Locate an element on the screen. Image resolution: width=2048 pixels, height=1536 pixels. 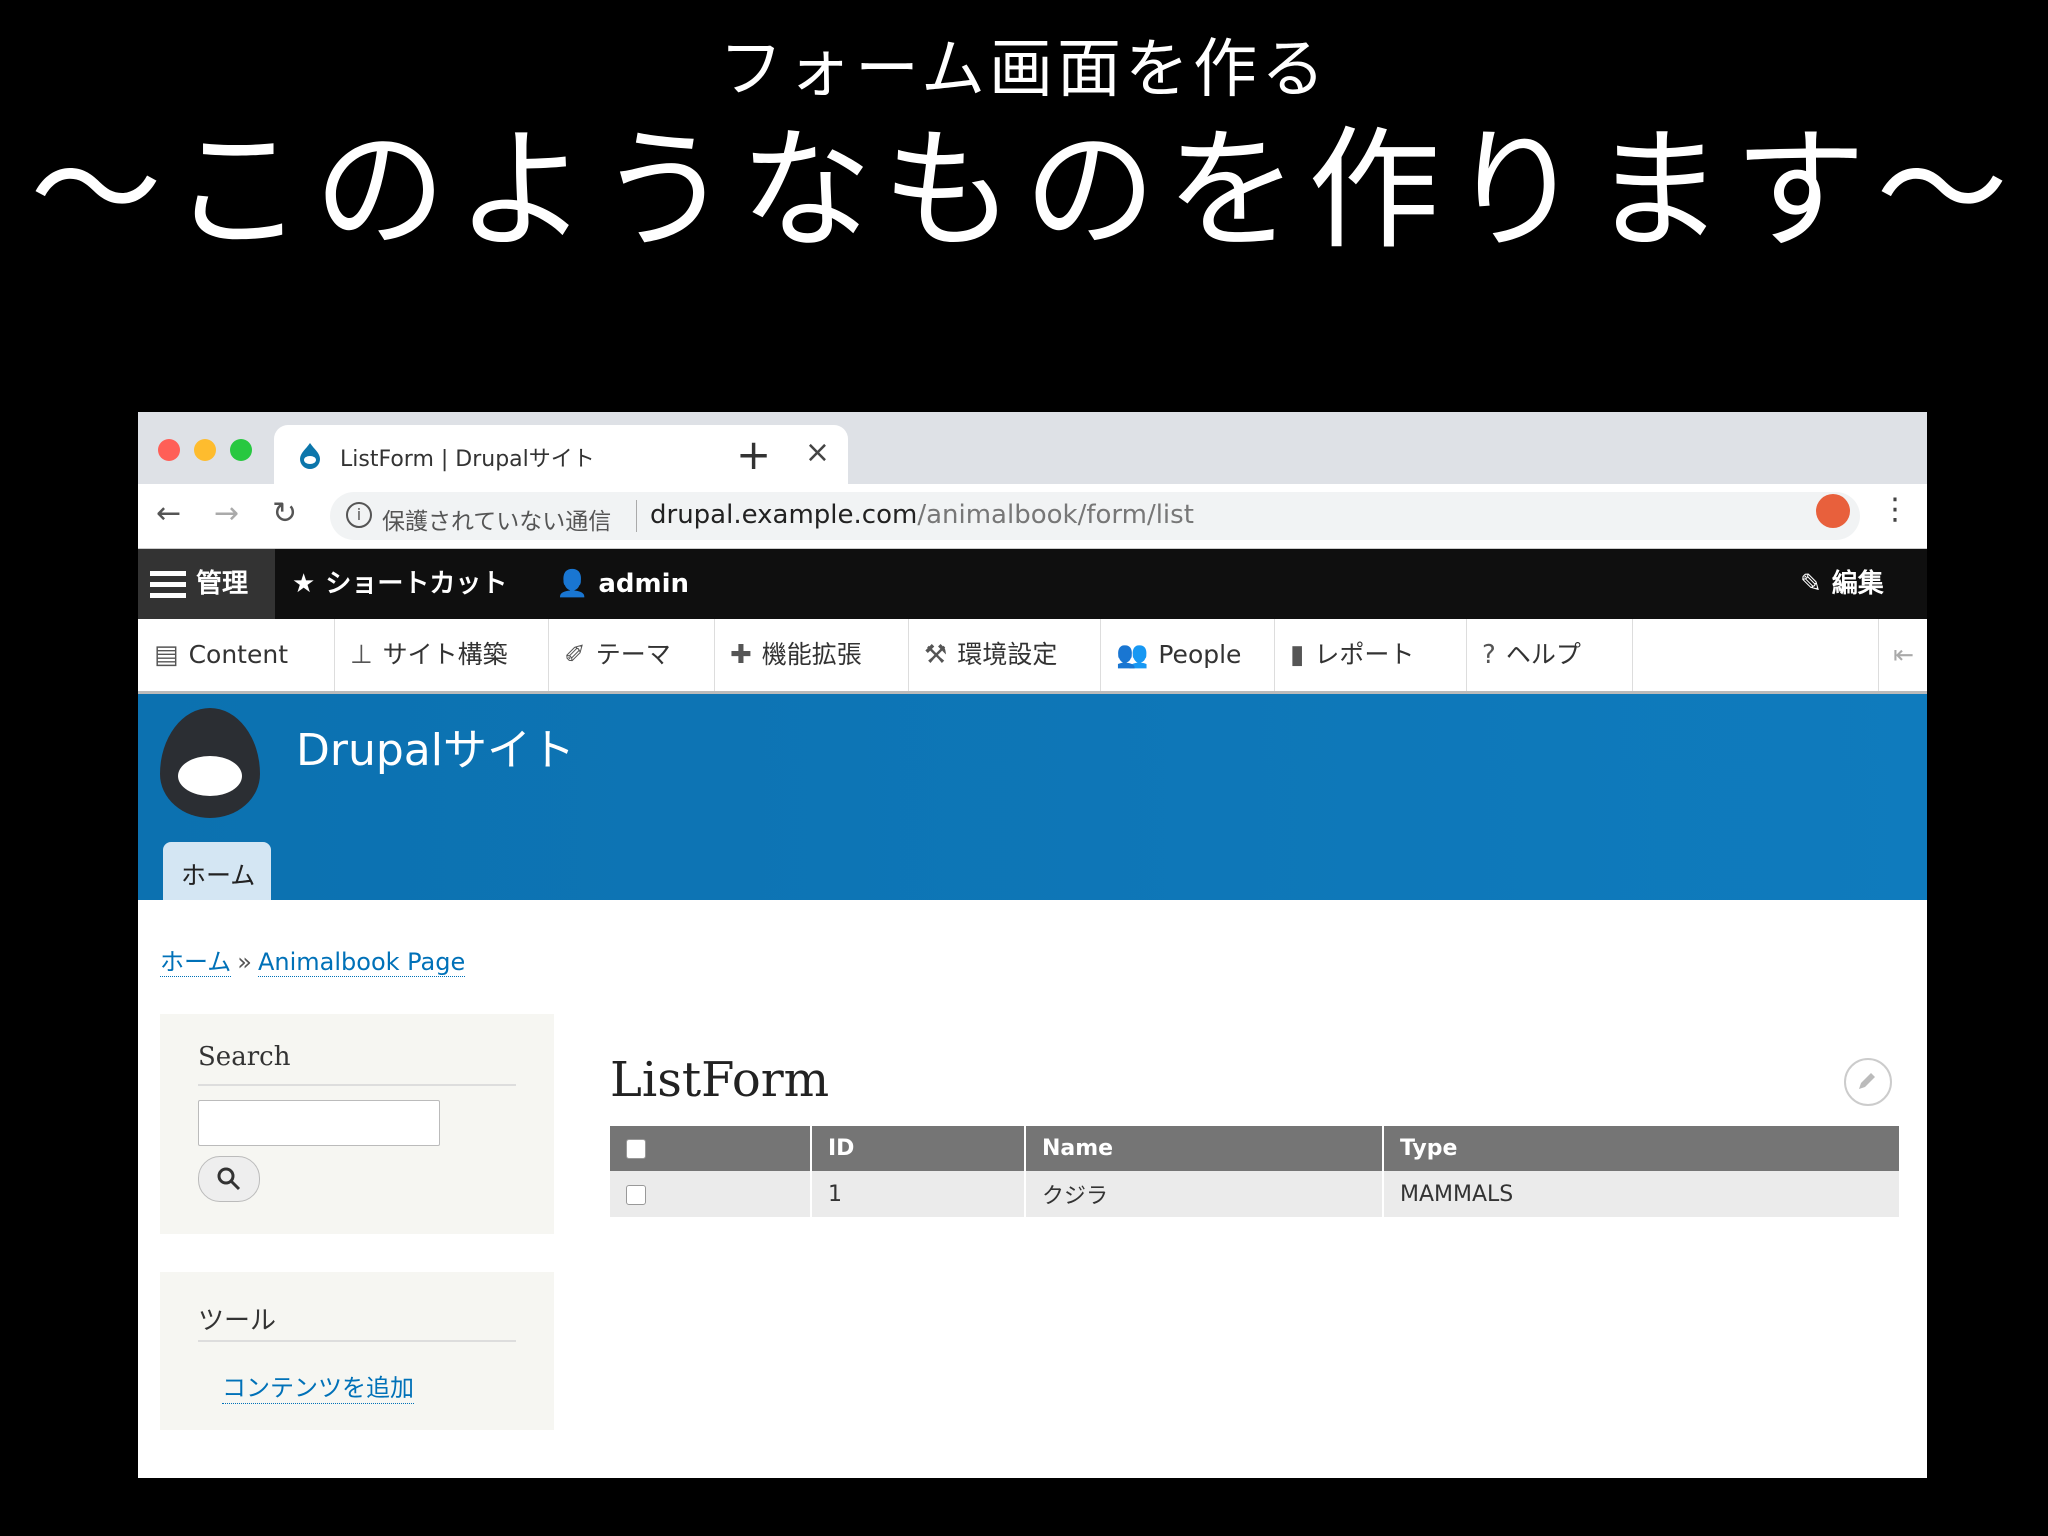
tray-item-appearance: ✐ テーマ is located at coordinates (631, 655).